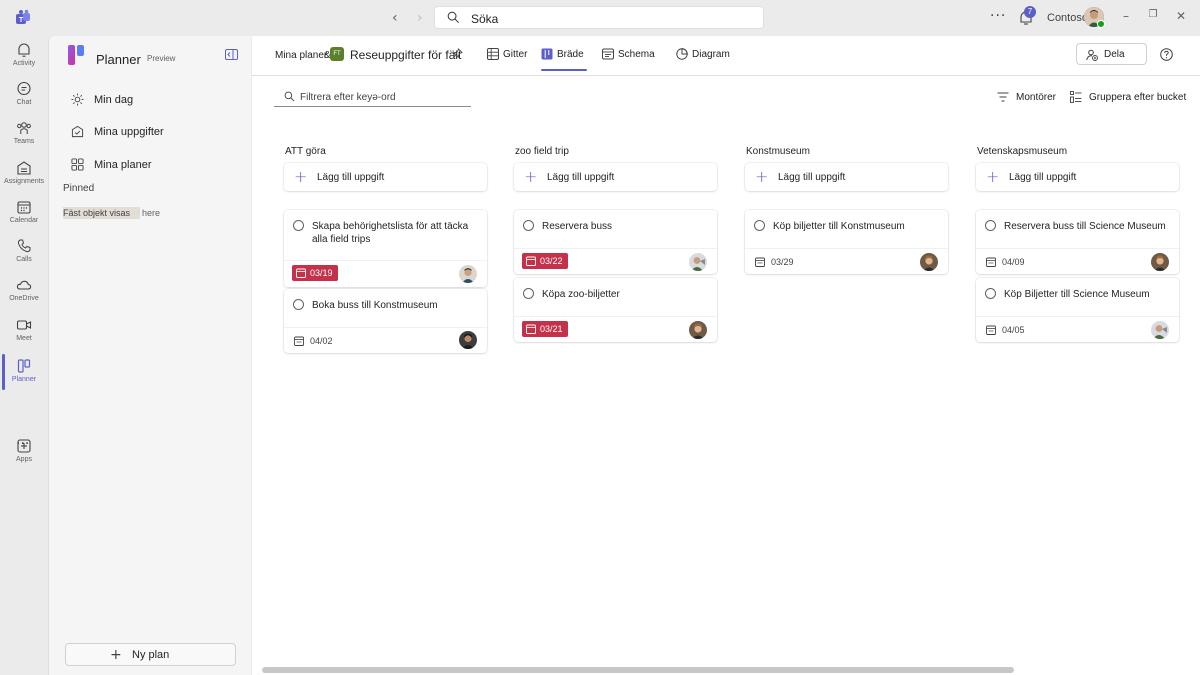 Image resolution: width=1200 pixels, height=675 pixels. I want to click on active-tab-indicator, so click(564, 70).